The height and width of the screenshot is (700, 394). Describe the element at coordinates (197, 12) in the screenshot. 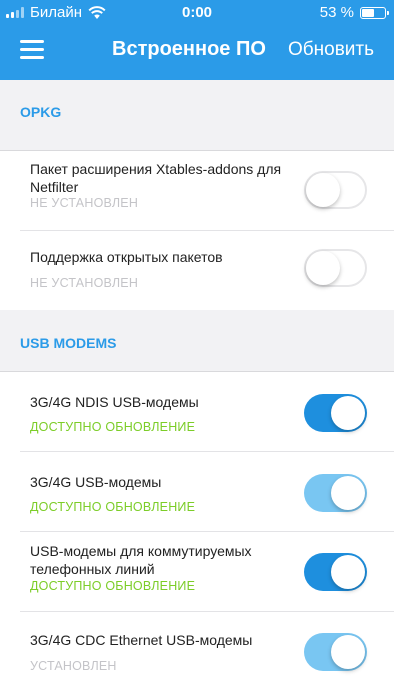

I see `status-bar: Билайн 0:00 53 %` at that location.